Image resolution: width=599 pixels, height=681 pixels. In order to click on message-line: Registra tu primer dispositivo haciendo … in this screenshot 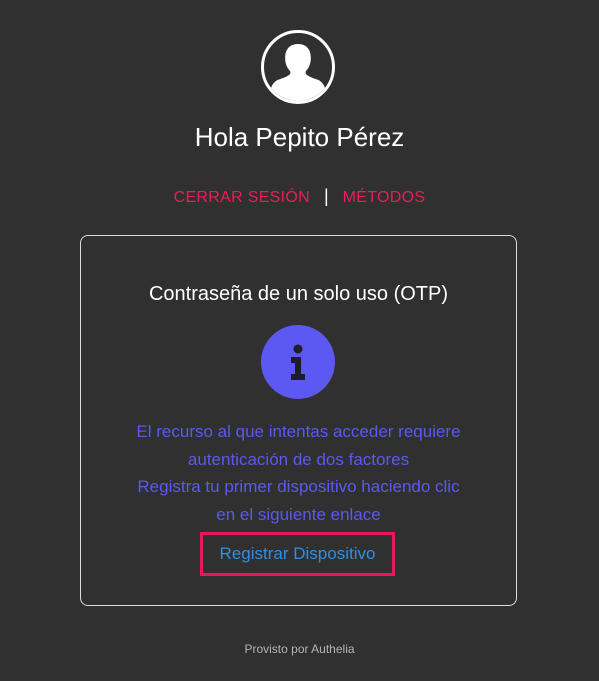, I will do `click(298, 486)`.